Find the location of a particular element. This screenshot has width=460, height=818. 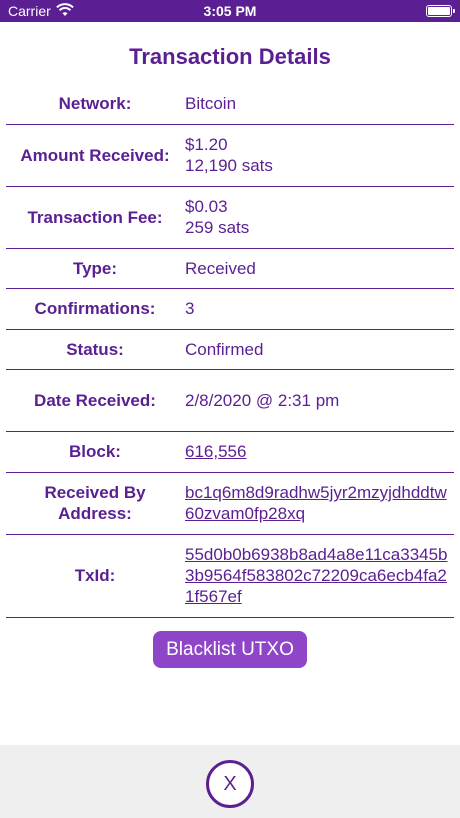

clock: 3:05 PM is located at coordinates (230, 11).